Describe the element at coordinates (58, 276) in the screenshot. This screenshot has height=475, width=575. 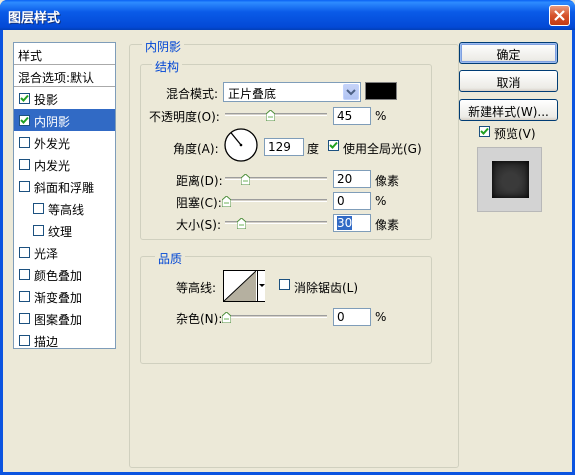
I see `style-item-label: 颜色叠加` at that location.